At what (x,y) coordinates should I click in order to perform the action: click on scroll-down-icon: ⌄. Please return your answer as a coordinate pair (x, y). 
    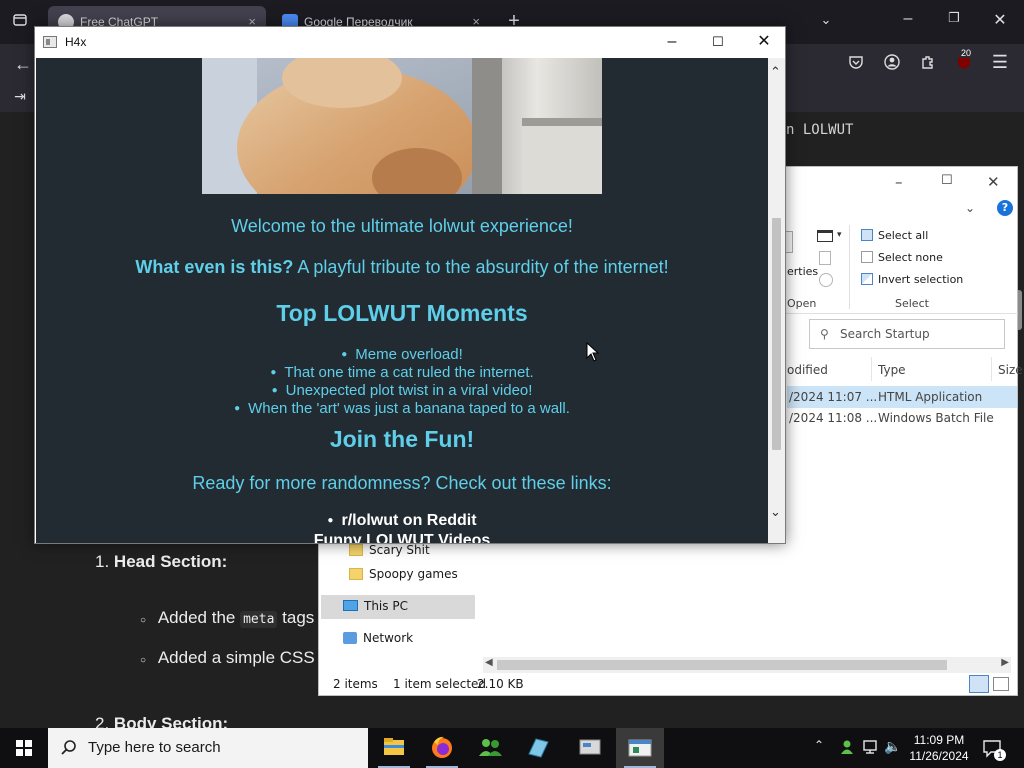
    Looking at the image, I should click on (775, 512).